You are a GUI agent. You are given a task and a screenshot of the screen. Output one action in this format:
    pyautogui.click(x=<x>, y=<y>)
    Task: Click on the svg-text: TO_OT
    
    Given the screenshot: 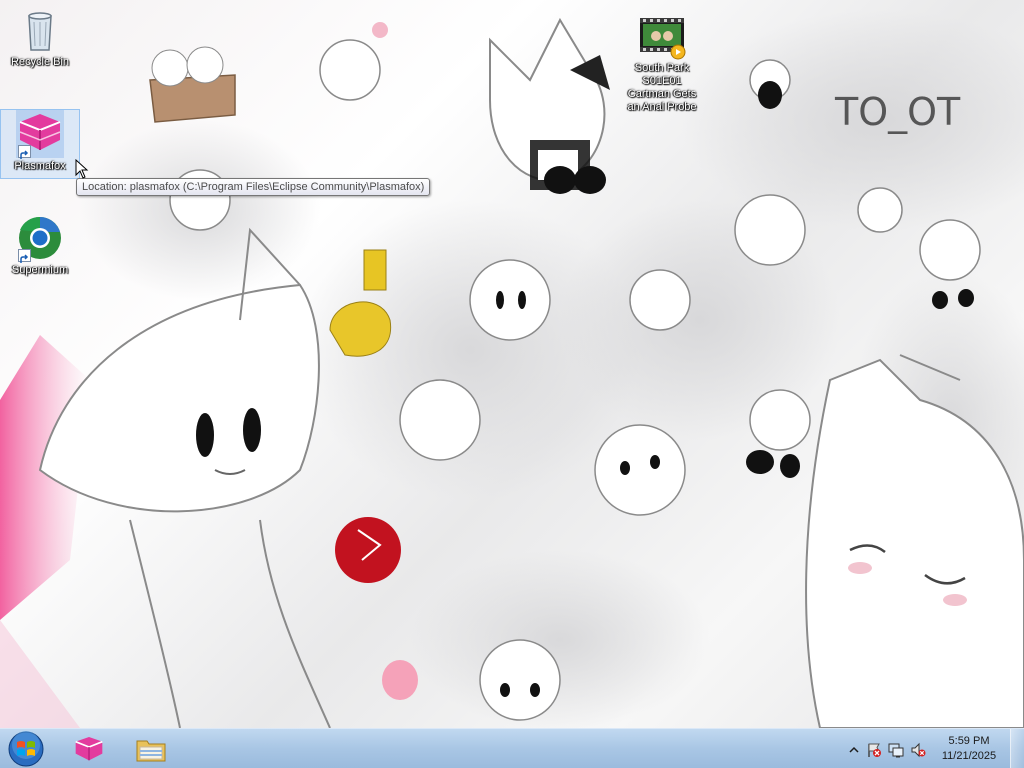 What is the action you would take?
    pyautogui.click(x=897, y=112)
    